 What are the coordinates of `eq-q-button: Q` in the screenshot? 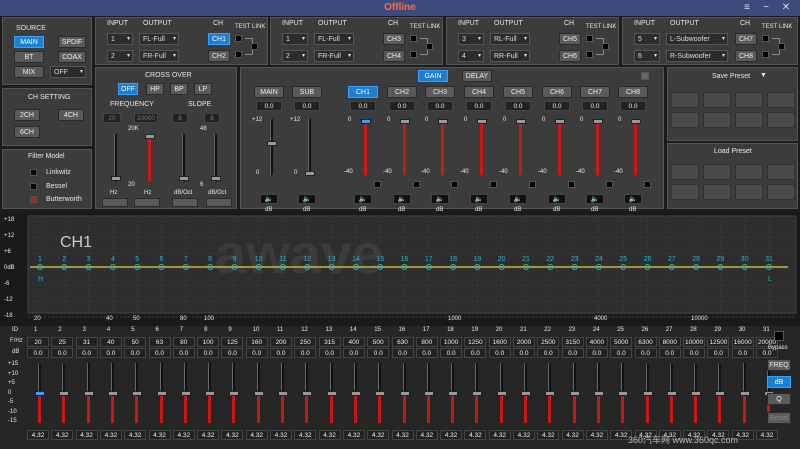 It's located at (779, 399).